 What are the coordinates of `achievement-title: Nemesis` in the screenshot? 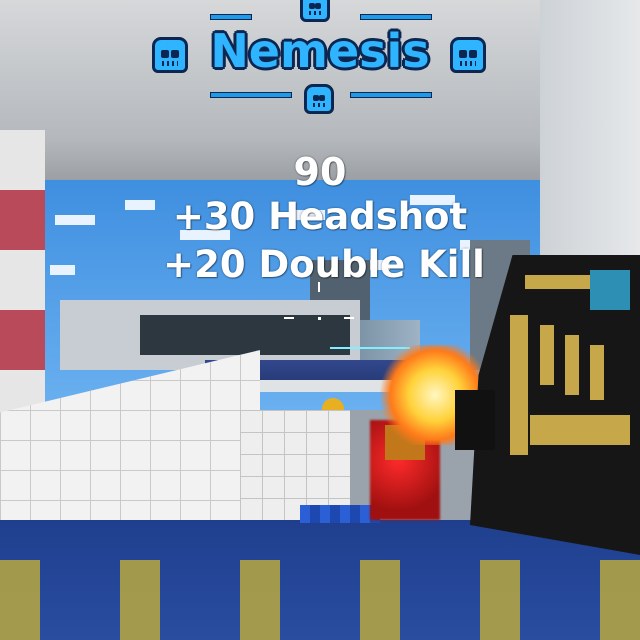 It's located at (320, 51).